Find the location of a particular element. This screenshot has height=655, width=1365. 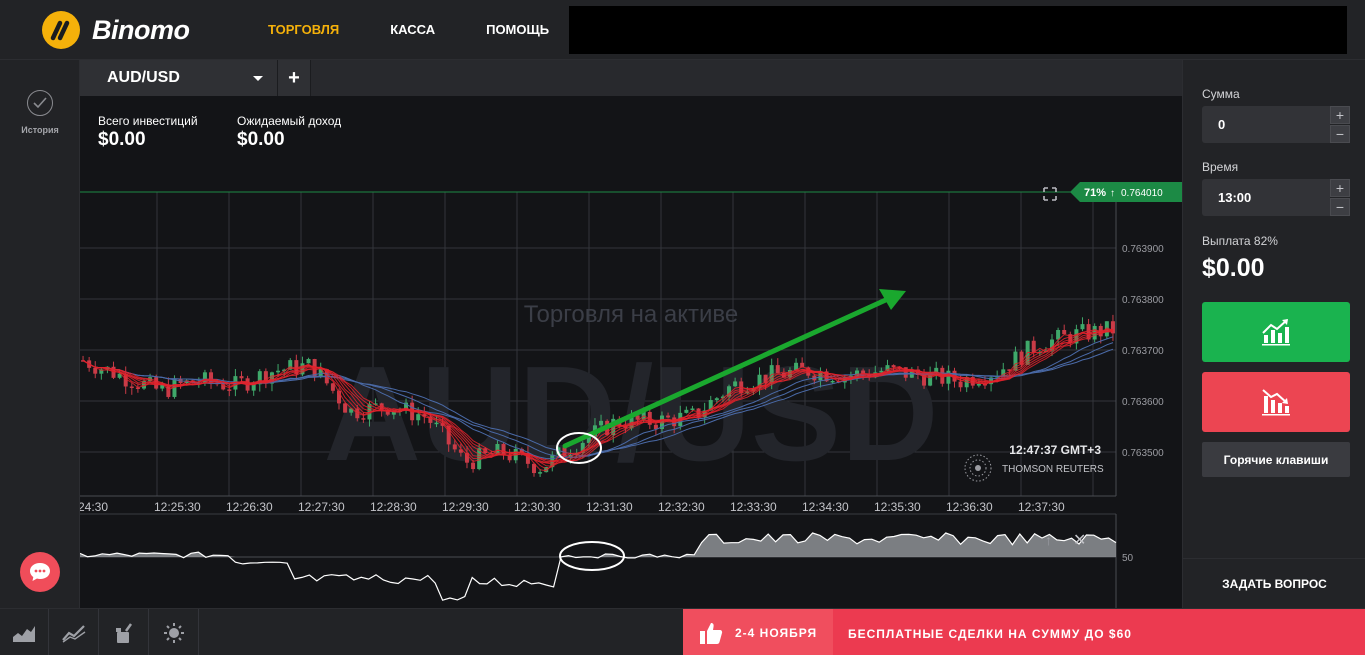

header-banner is located at coordinates (958, 30).